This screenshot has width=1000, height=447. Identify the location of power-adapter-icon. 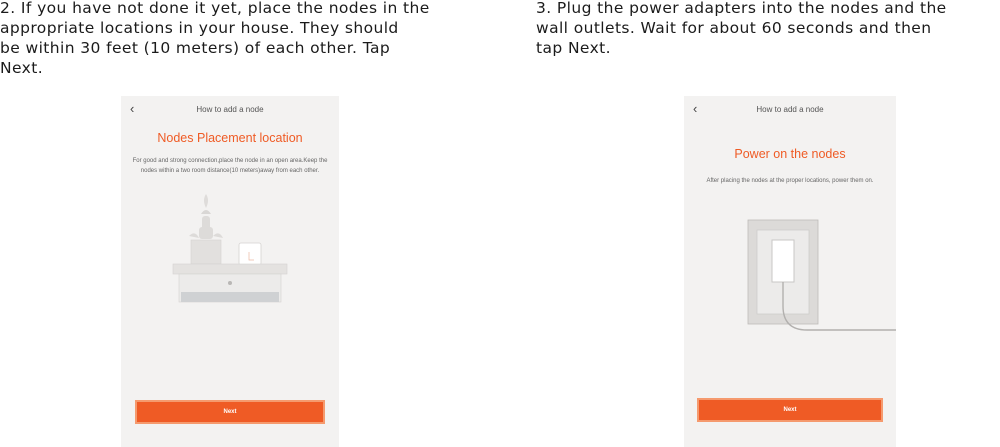
(783, 261).